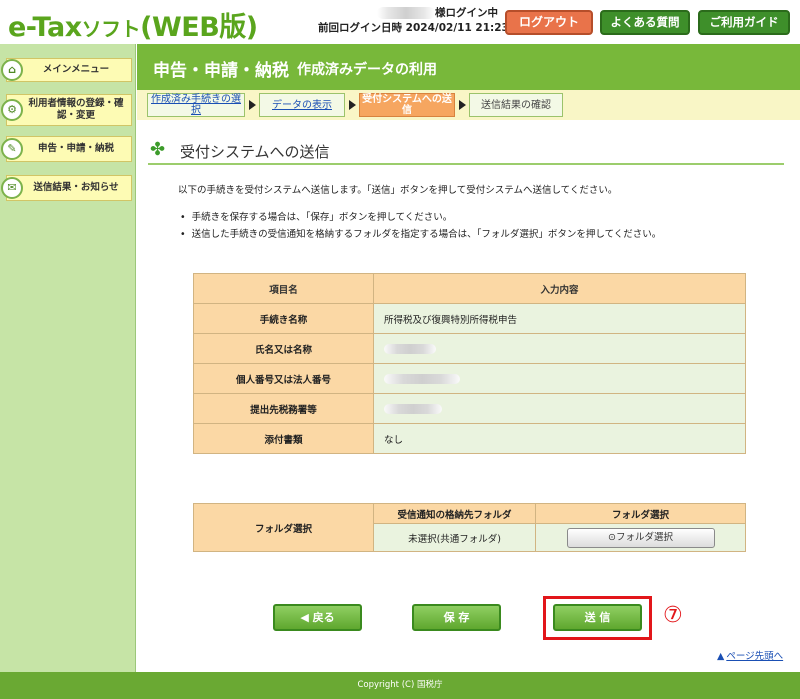 The height and width of the screenshot is (699, 800). What do you see at coordinates (304, 617) in the screenshot?
I see `back-arrow-icon: ◀` at bounding box center [304, 617].